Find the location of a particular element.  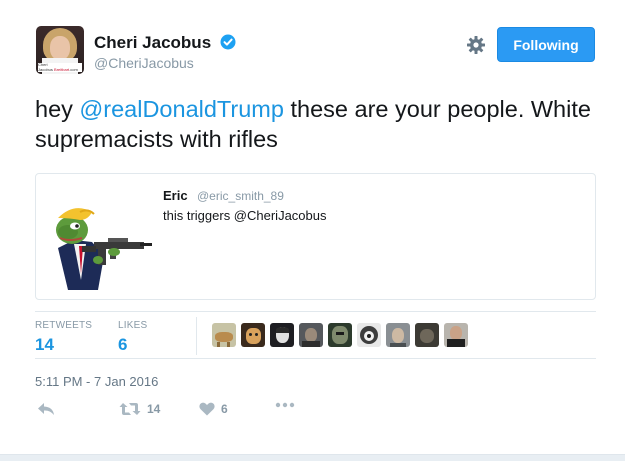

likes-label: LIKES is located at coordinates (133, 325).